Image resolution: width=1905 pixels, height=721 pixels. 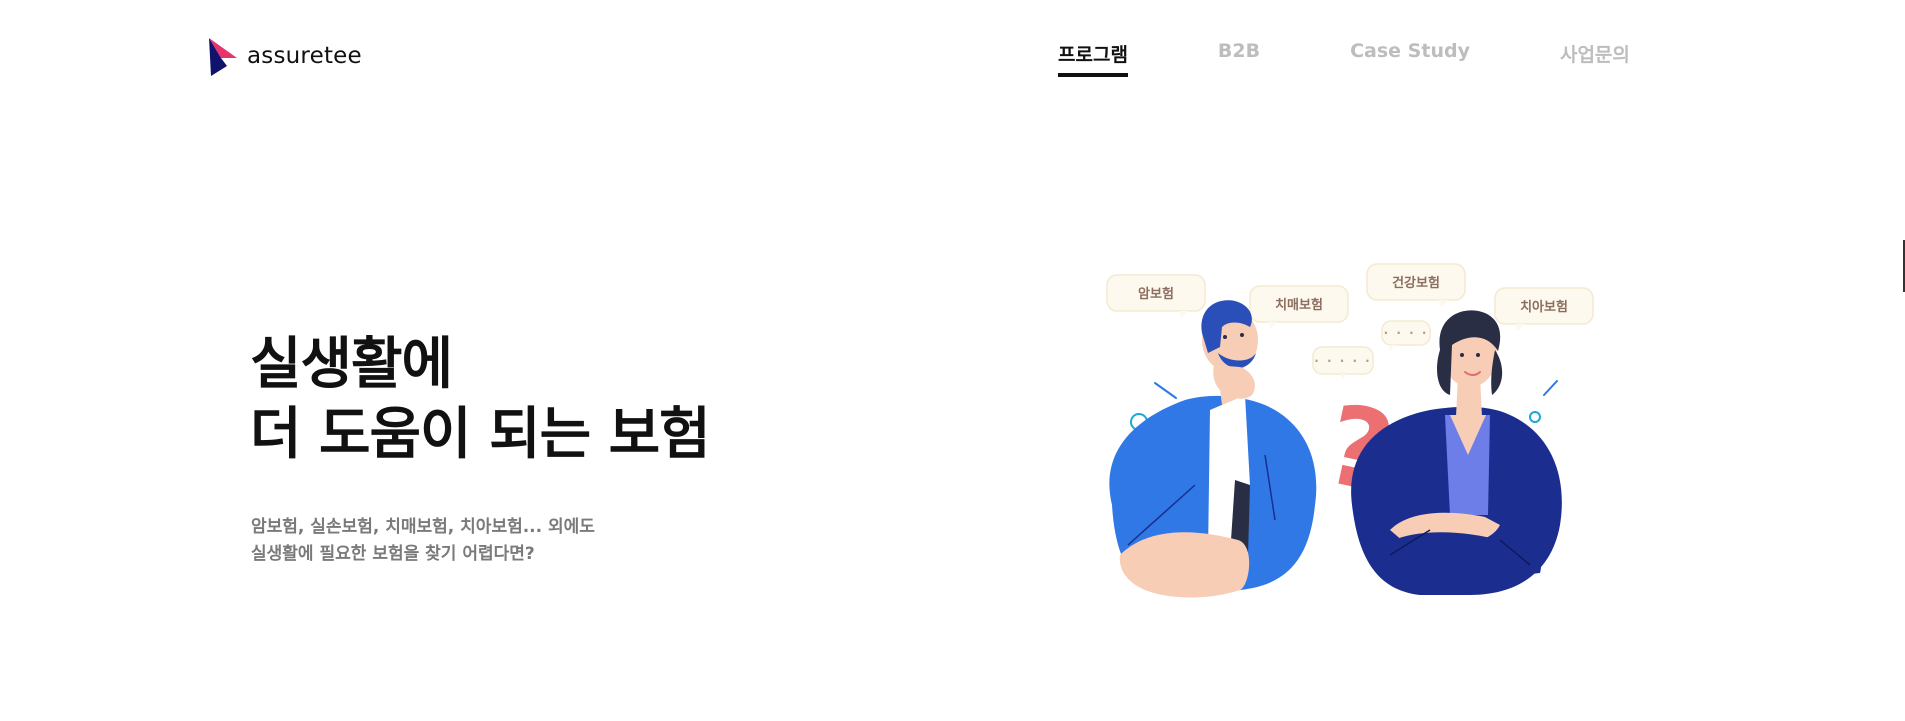 I want to click on accent-circle-right, so click(x=1535, y=417).